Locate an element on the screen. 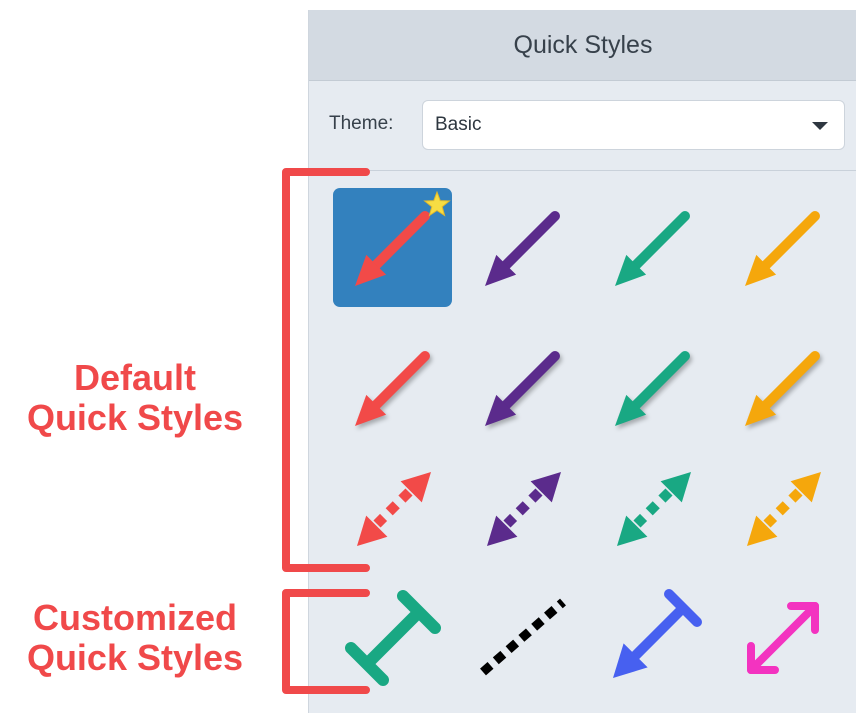  default-label-line2: Quick Styles is located at coordinates (135, 417).